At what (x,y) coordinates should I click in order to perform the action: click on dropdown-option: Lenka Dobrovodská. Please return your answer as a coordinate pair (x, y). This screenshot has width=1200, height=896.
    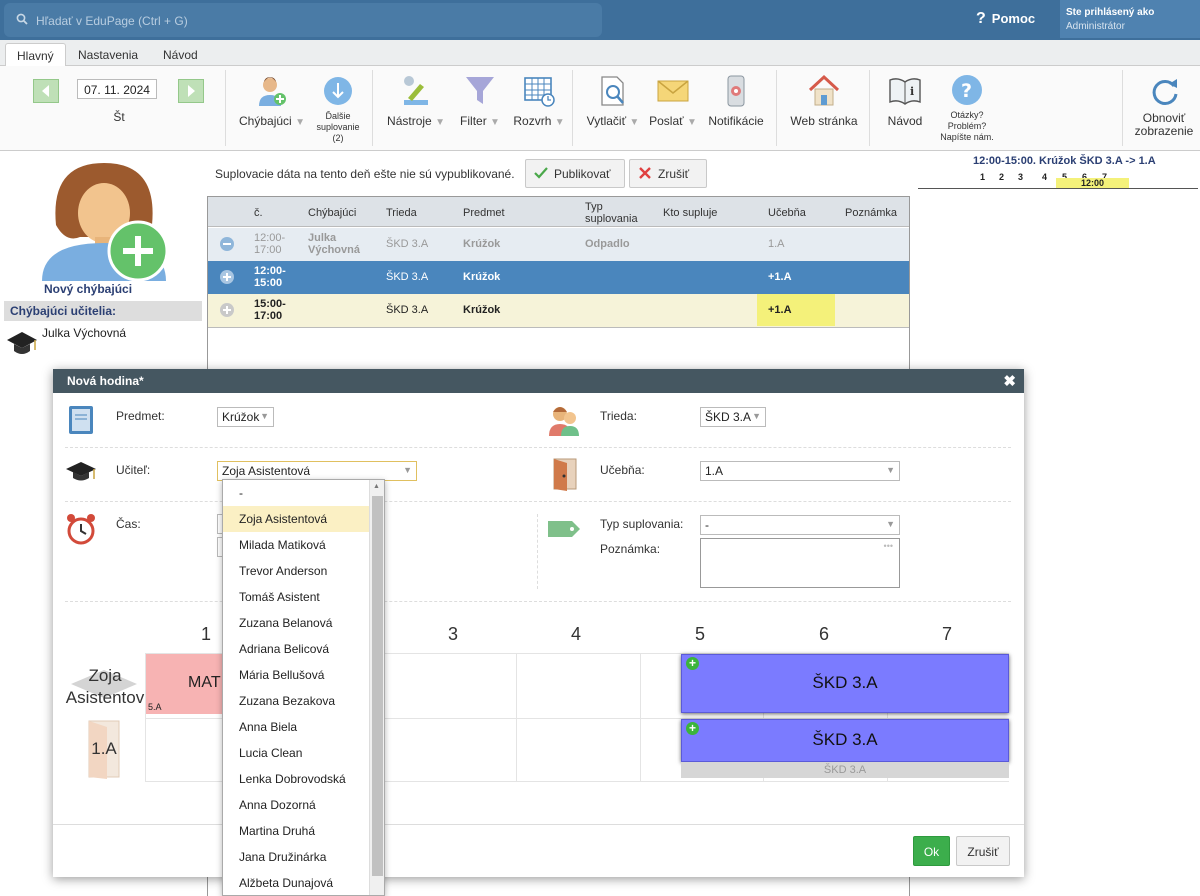
    Looking at the image, I should click on (303, 779).